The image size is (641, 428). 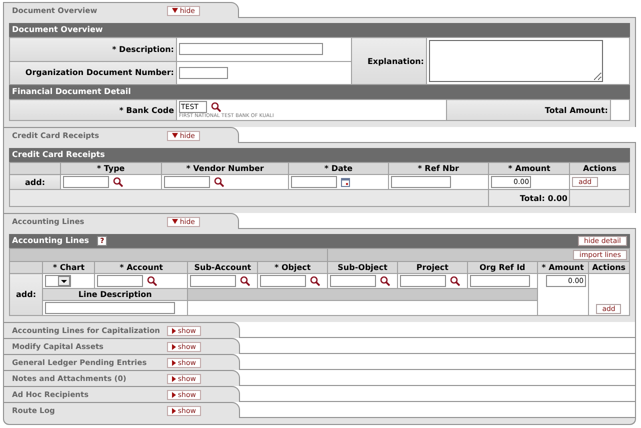 I want to click on column-header: * Ref Nbr, so click(x=438, y=168).